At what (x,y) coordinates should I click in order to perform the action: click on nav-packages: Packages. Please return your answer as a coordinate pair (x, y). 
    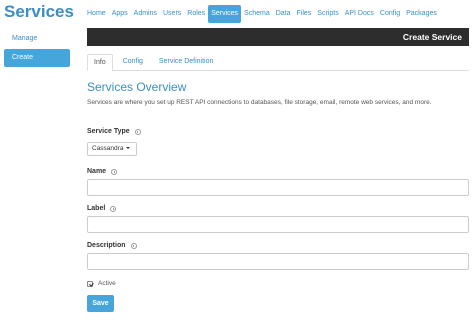
    Looking at the image, I should click on (421, 14).